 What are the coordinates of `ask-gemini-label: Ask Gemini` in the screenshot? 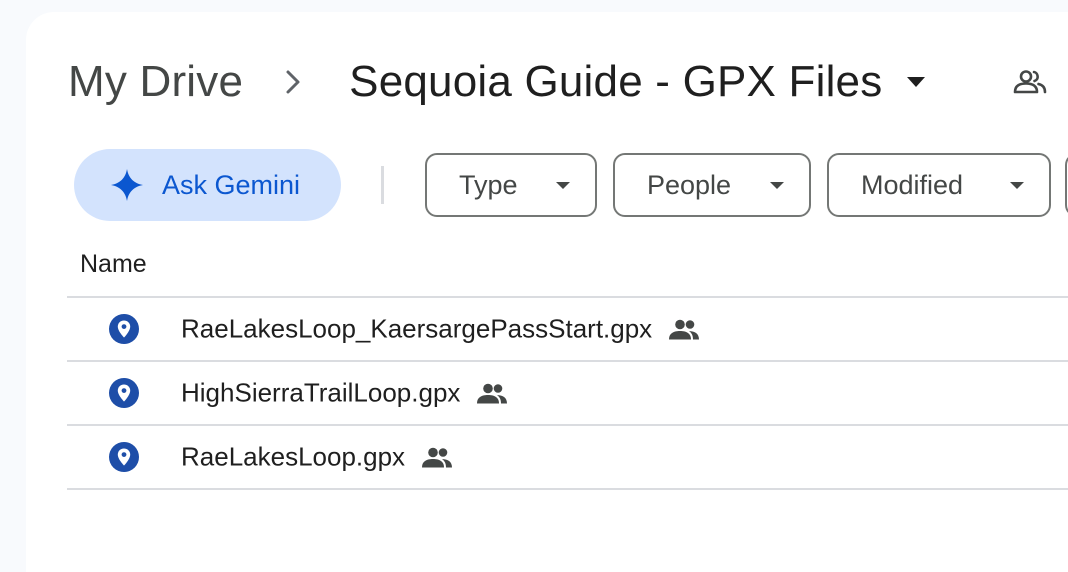 It's located at (231, 184).